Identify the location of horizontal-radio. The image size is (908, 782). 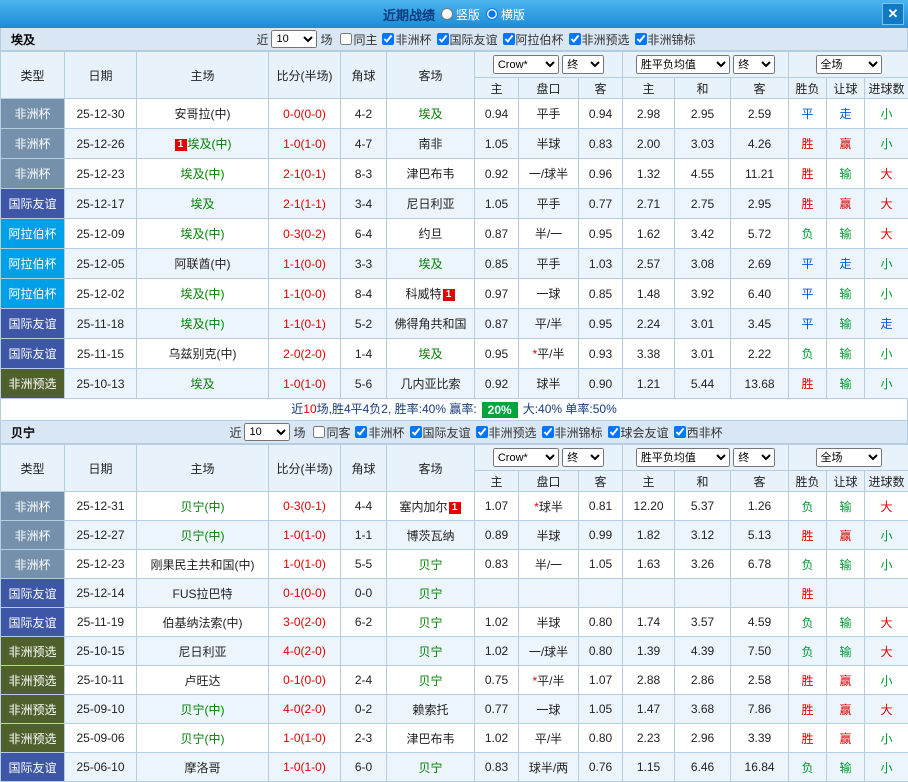
(492, 14).